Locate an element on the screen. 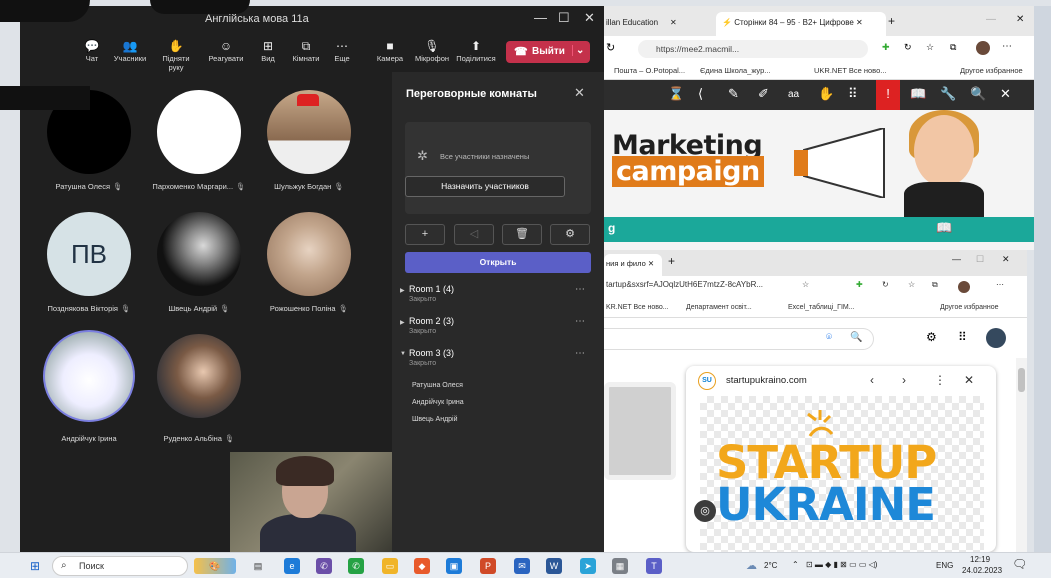 The height and width of the screenshot is (578, 1051). apps-icon: ⠿ is located at coordinates (962, 337).